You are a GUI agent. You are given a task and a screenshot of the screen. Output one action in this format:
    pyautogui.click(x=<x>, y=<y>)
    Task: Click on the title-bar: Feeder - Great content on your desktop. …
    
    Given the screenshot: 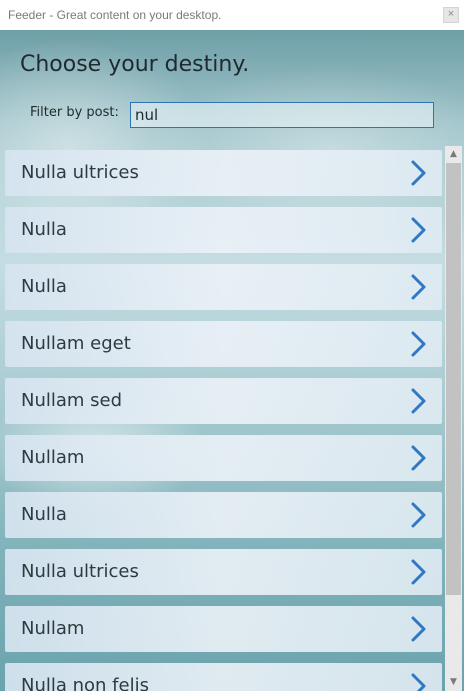 What is the action you would take?
    pyautogui.click(x=232, y=15)
    